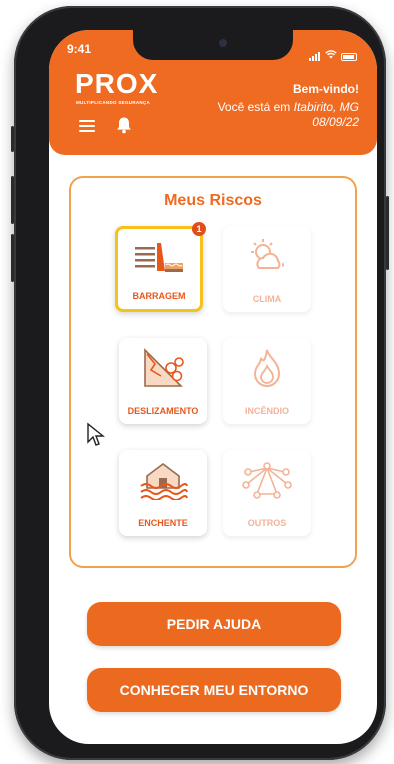  What do you see at coordinates (159, 257) in the screenshot?
I see `dam-icon` at bounding box center [159, 257].